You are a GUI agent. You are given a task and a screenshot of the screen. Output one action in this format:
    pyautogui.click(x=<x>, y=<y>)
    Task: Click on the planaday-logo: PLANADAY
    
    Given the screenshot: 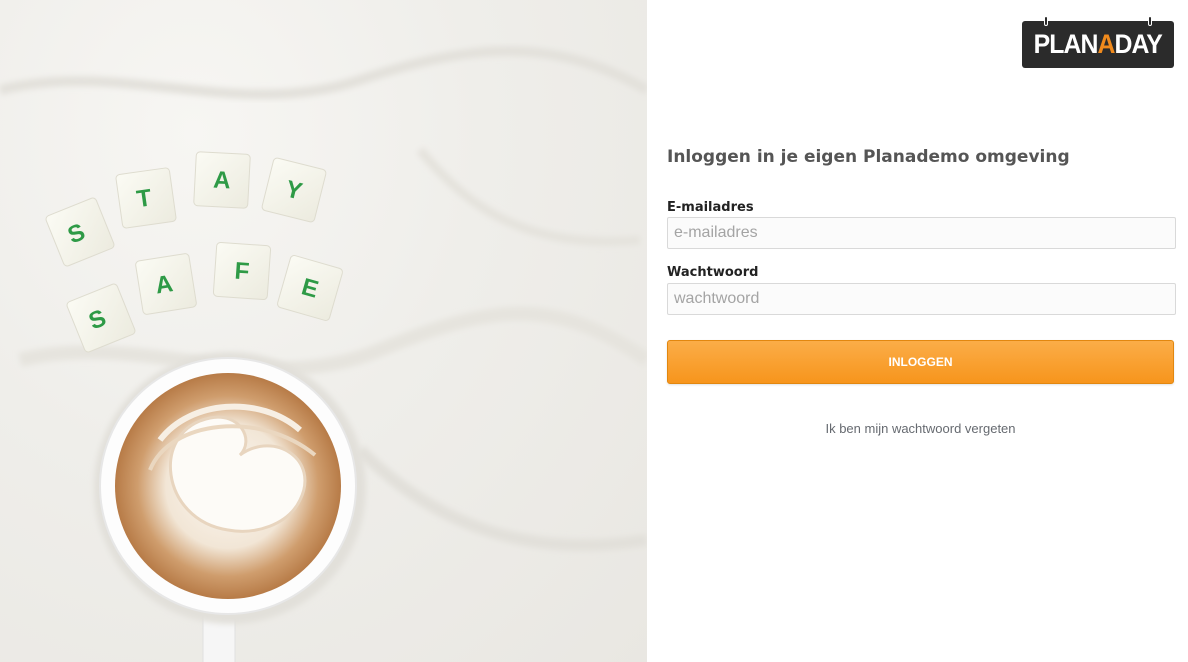 What is the action you would take?
    pyautogui.click(x=1098, y=42)
    